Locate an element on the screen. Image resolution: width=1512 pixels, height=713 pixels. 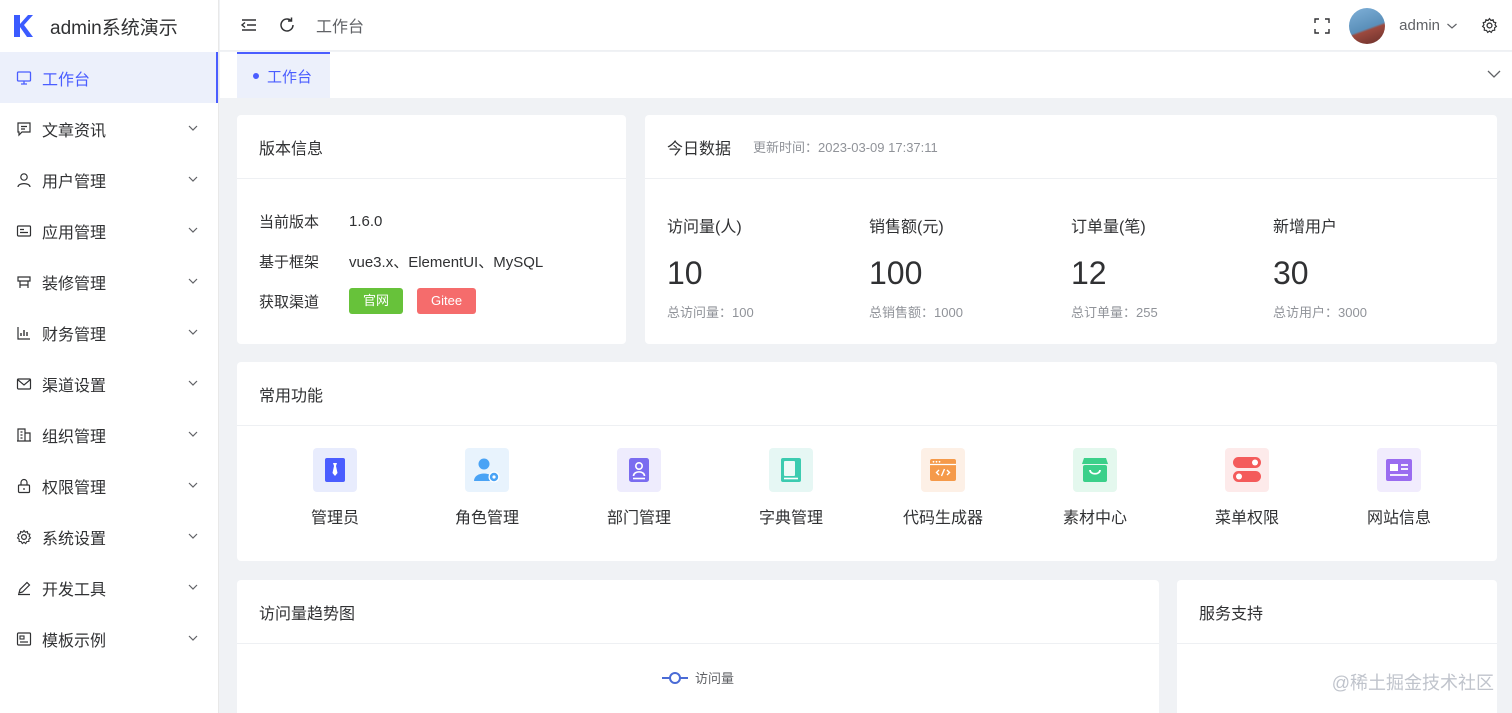
today-card-title: 今日数据 is located at coordinates (699, 149).